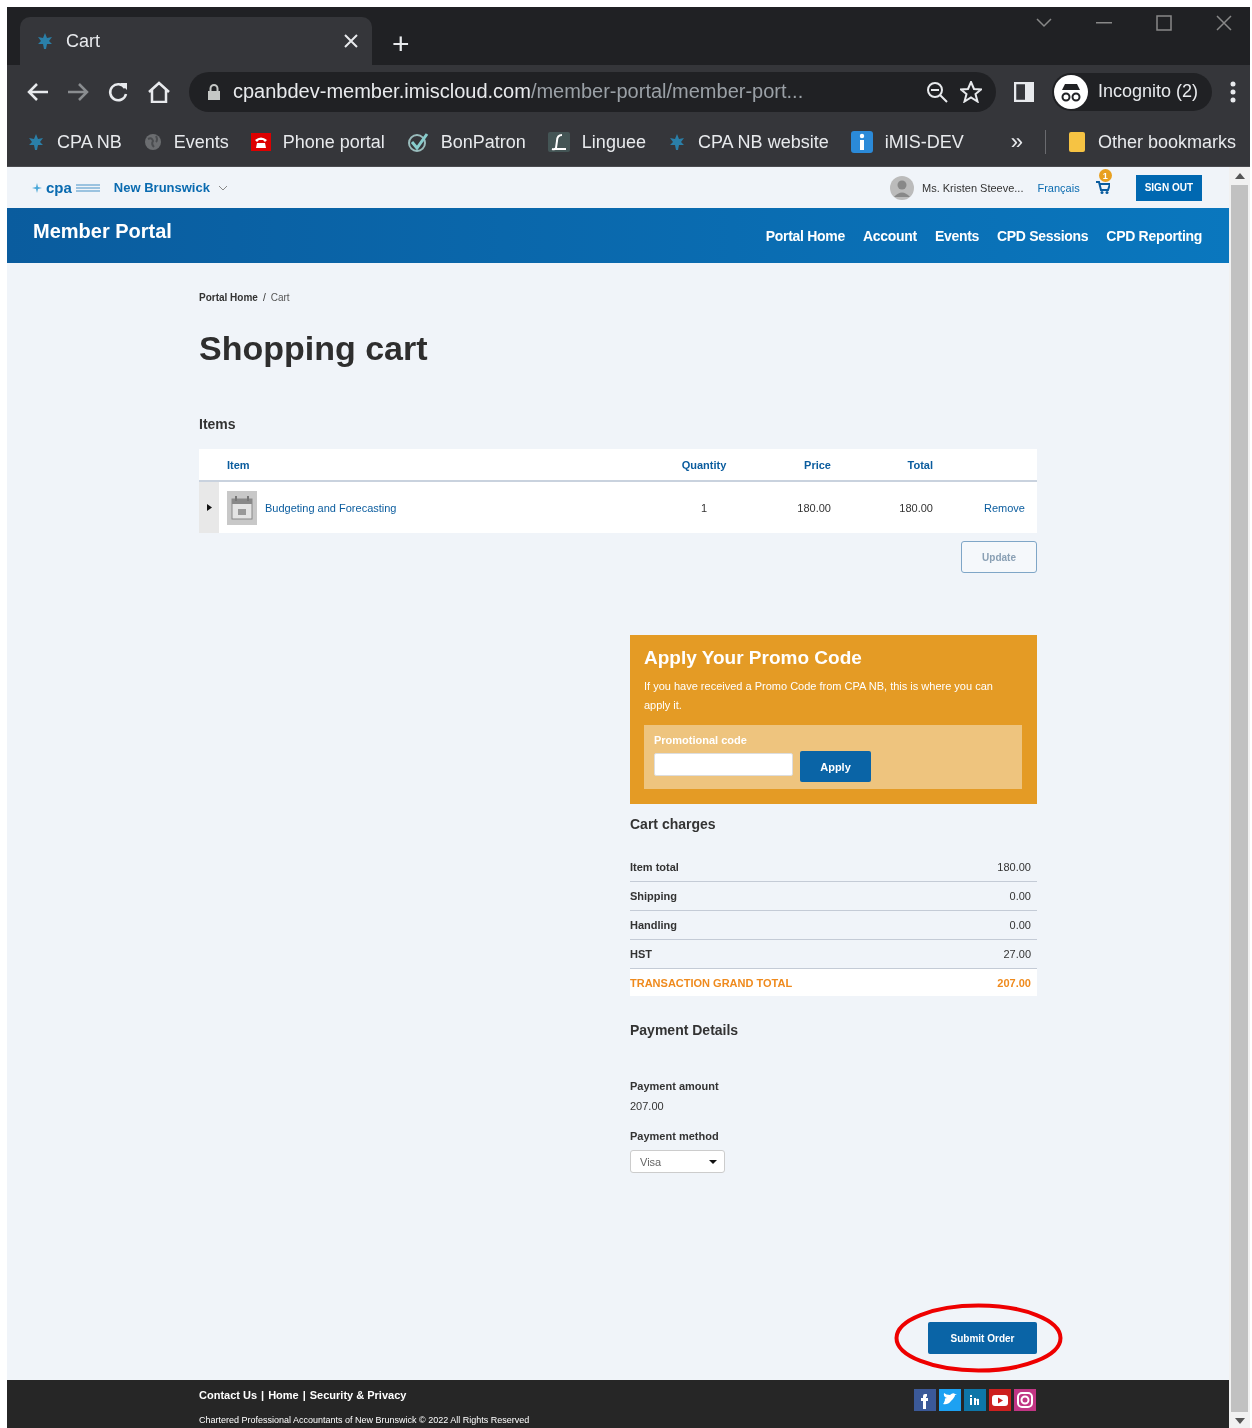  What do you see at coordinates (1233, 91) in the screenshot?
I see `more-menu-icon` at bounding box center [1233, 91].